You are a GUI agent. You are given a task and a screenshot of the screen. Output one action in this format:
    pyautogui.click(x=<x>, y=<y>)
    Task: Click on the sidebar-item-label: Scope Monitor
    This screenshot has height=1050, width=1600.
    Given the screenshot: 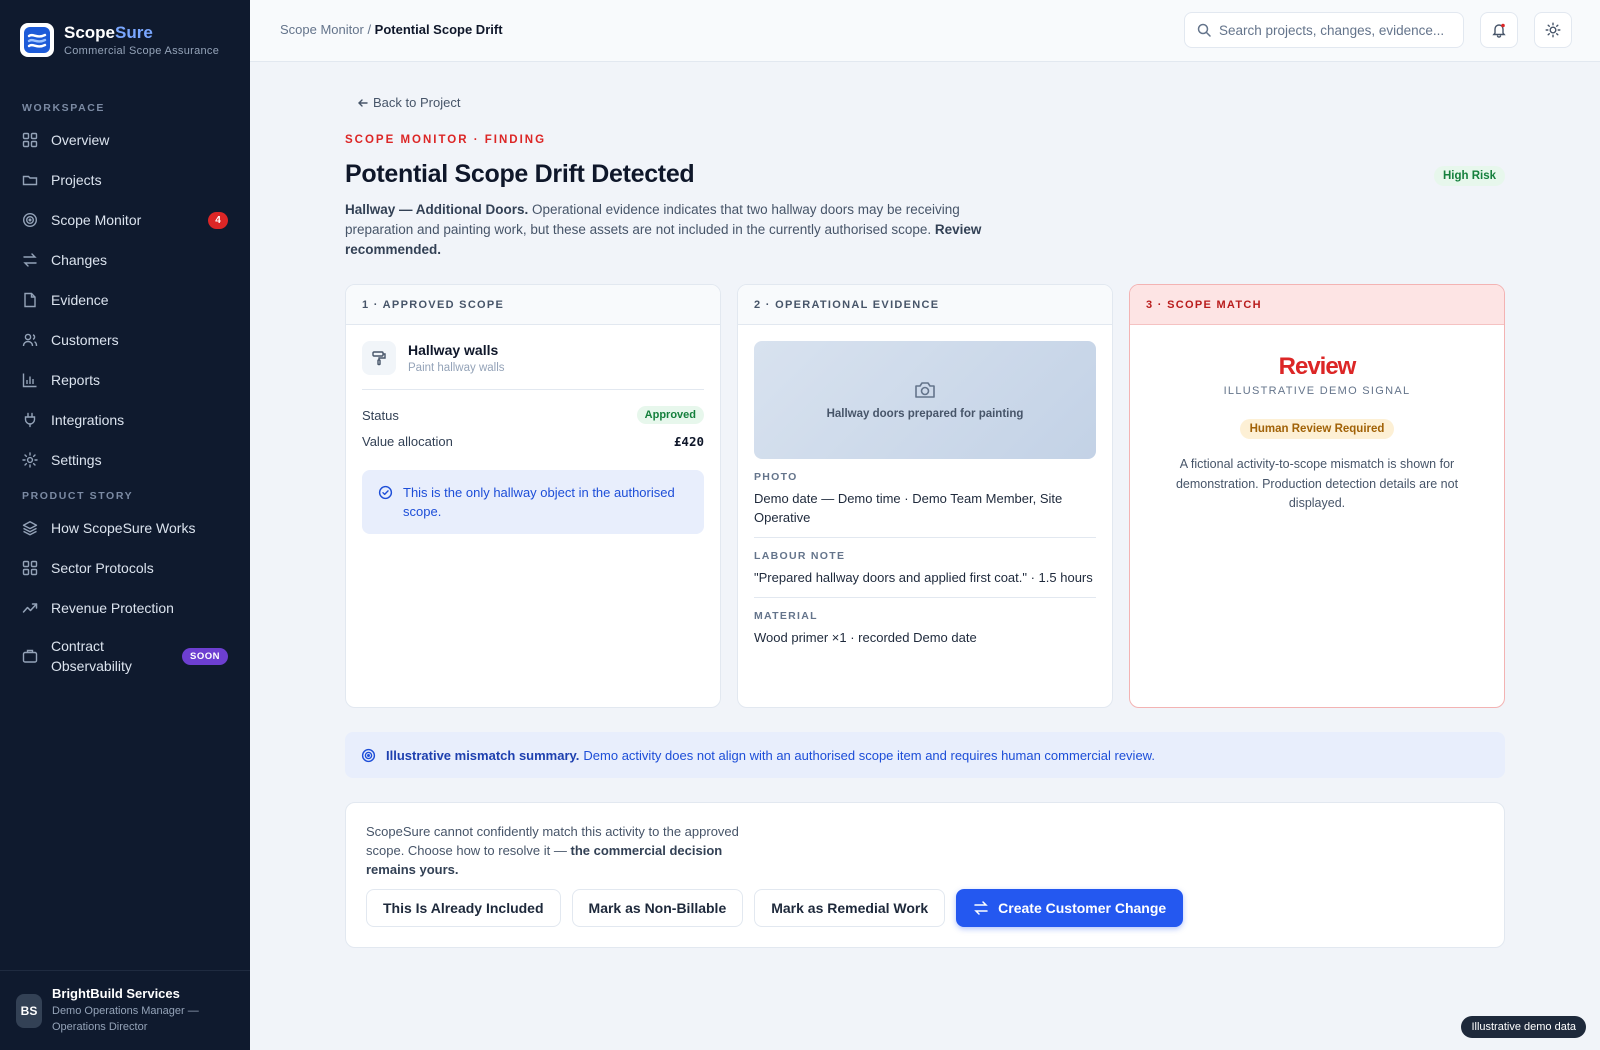 What is the action you would take?
    pyautogui.click(x=96, y=220)
    